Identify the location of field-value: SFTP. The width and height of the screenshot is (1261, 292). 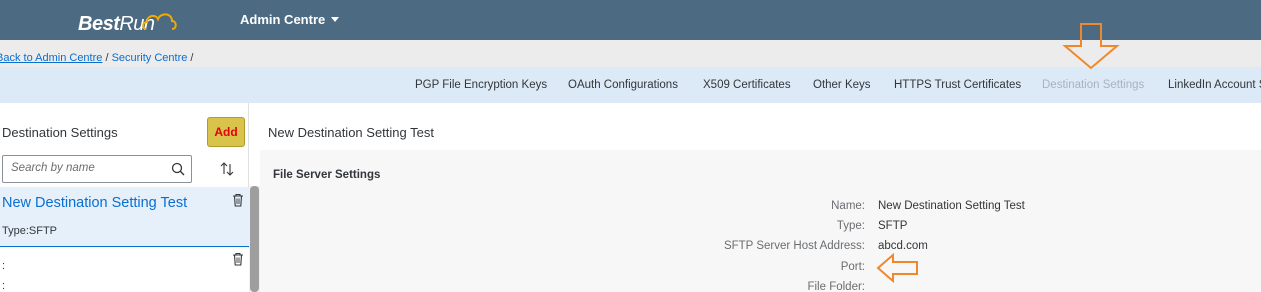
(893, 226).